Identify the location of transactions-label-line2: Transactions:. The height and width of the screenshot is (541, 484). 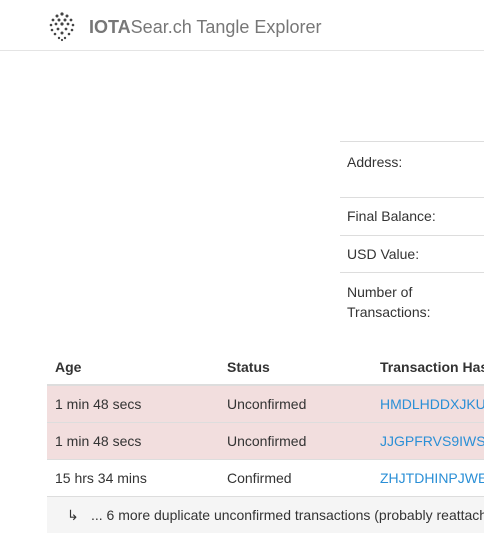
(389, 312).